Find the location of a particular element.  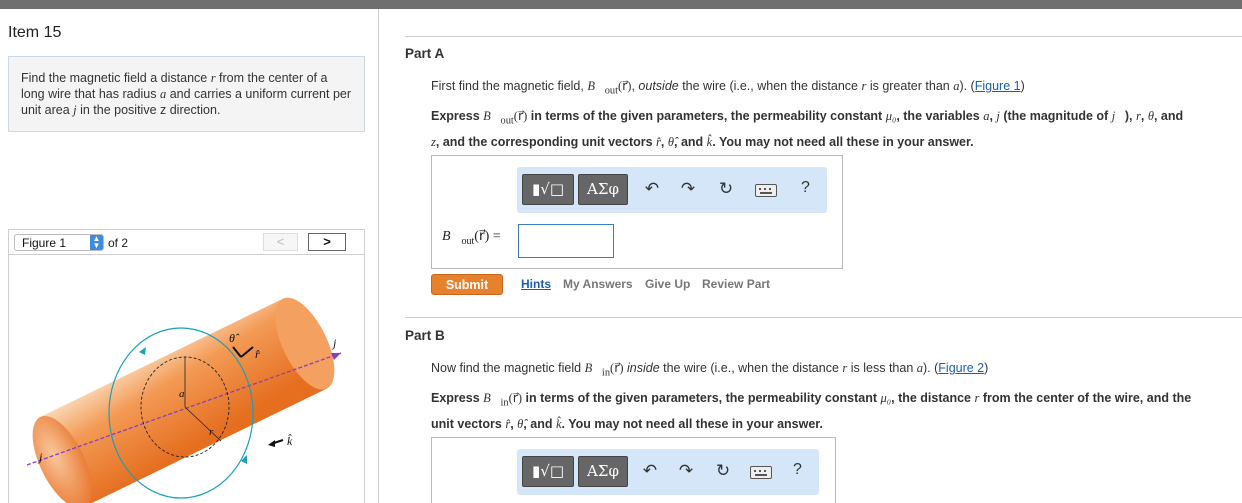

figure-select: Figure 1 ▲ ▼ is located at coordinates (59, 242).